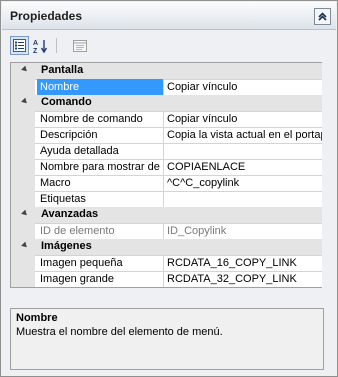 Image resolution: width=338 pixels, height=377 pixels. I want to click on property-row-etiquetas: Etiquetas, so click(166, 199).